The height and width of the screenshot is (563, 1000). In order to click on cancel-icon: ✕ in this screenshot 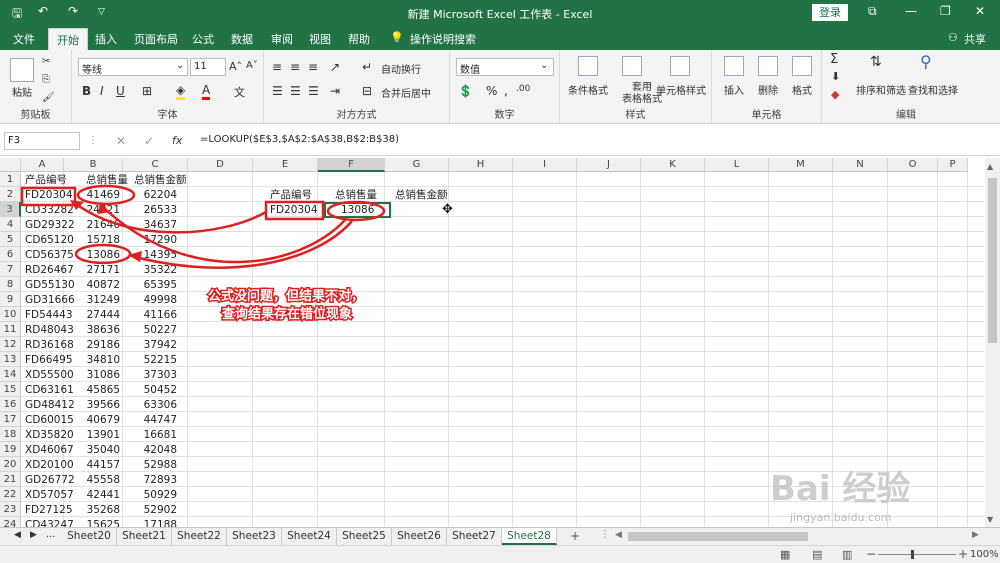, I will do `click(121, 141)`.